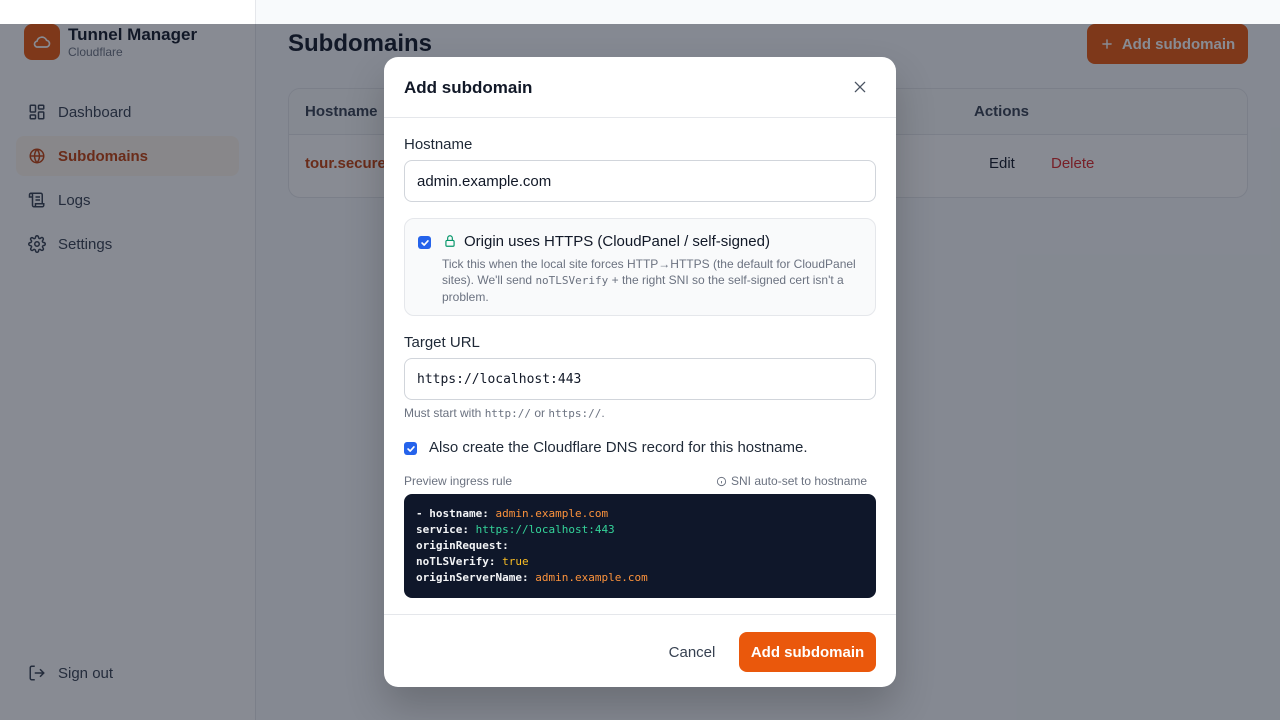 Image resolution: width=1280 pixels, height=720 pixels. I want to click on cancel-button: Cancel, so click(692, 652).